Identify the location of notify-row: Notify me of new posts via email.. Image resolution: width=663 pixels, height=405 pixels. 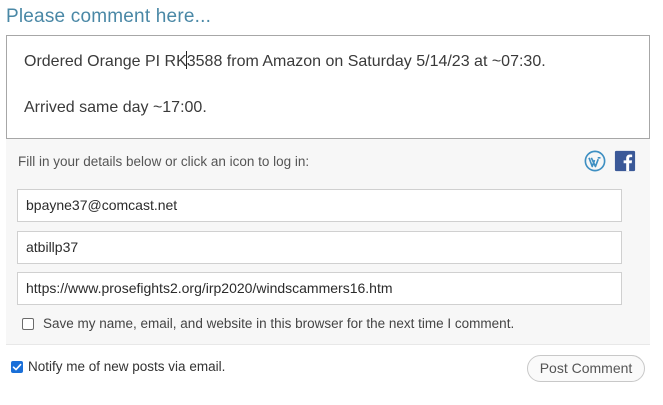
(118, 366).